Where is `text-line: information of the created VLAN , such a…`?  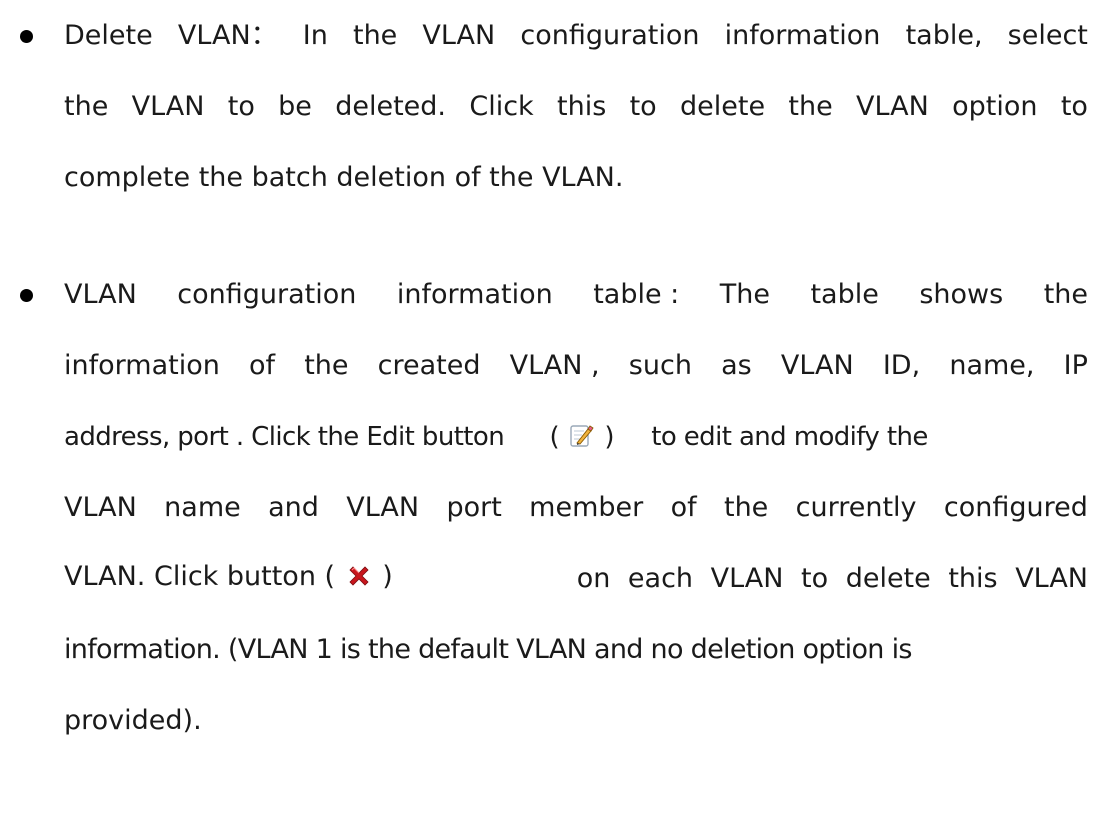 text-line: information of the created VLAN , such a… is located at coordinates (576, 365).